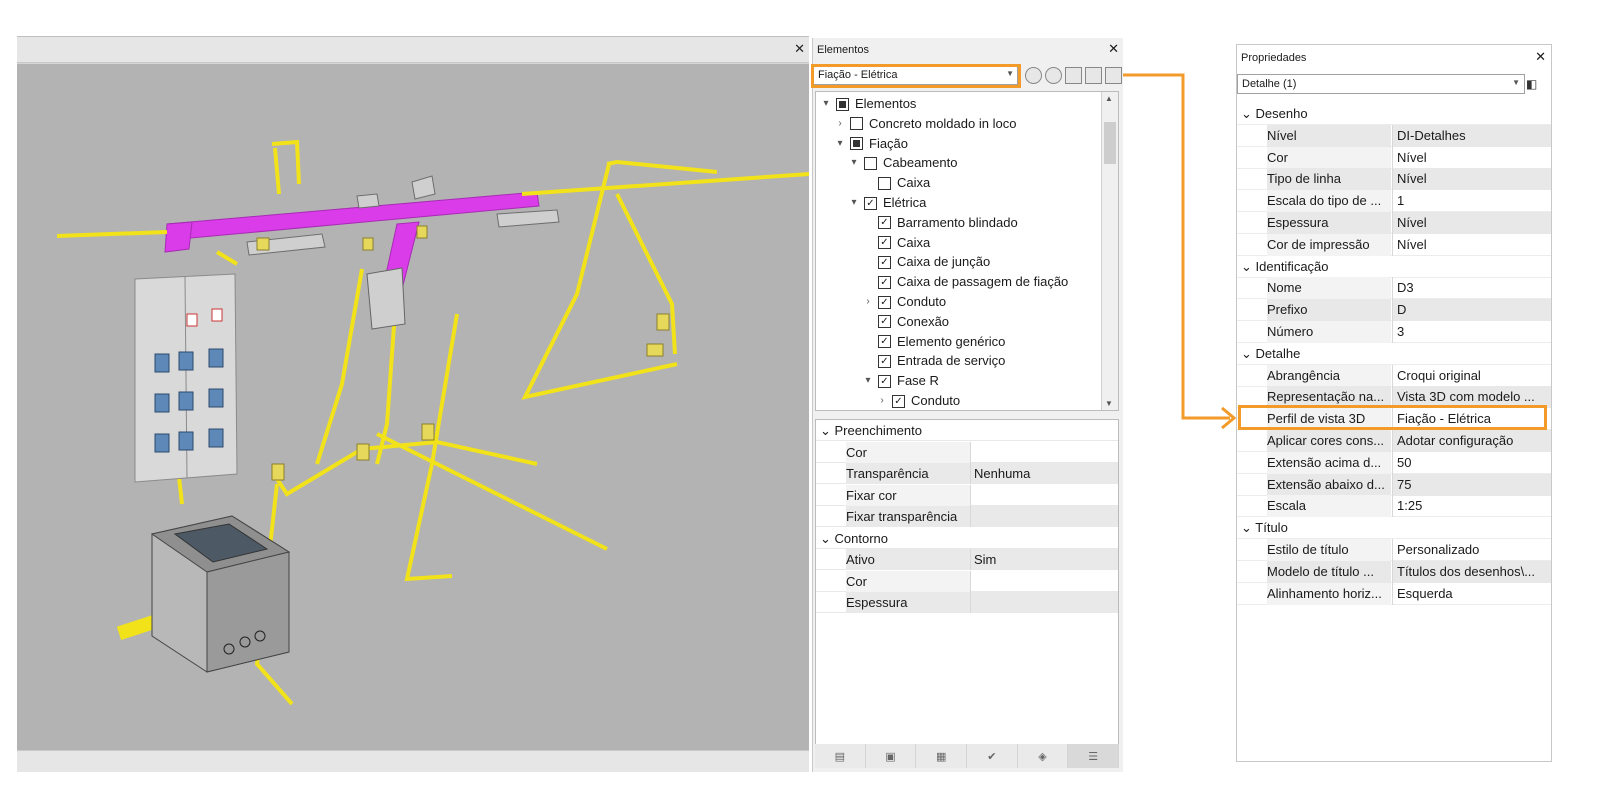 The image size is (1600, 802). I want to click on rename-profile-icon, so click(1093, 75).